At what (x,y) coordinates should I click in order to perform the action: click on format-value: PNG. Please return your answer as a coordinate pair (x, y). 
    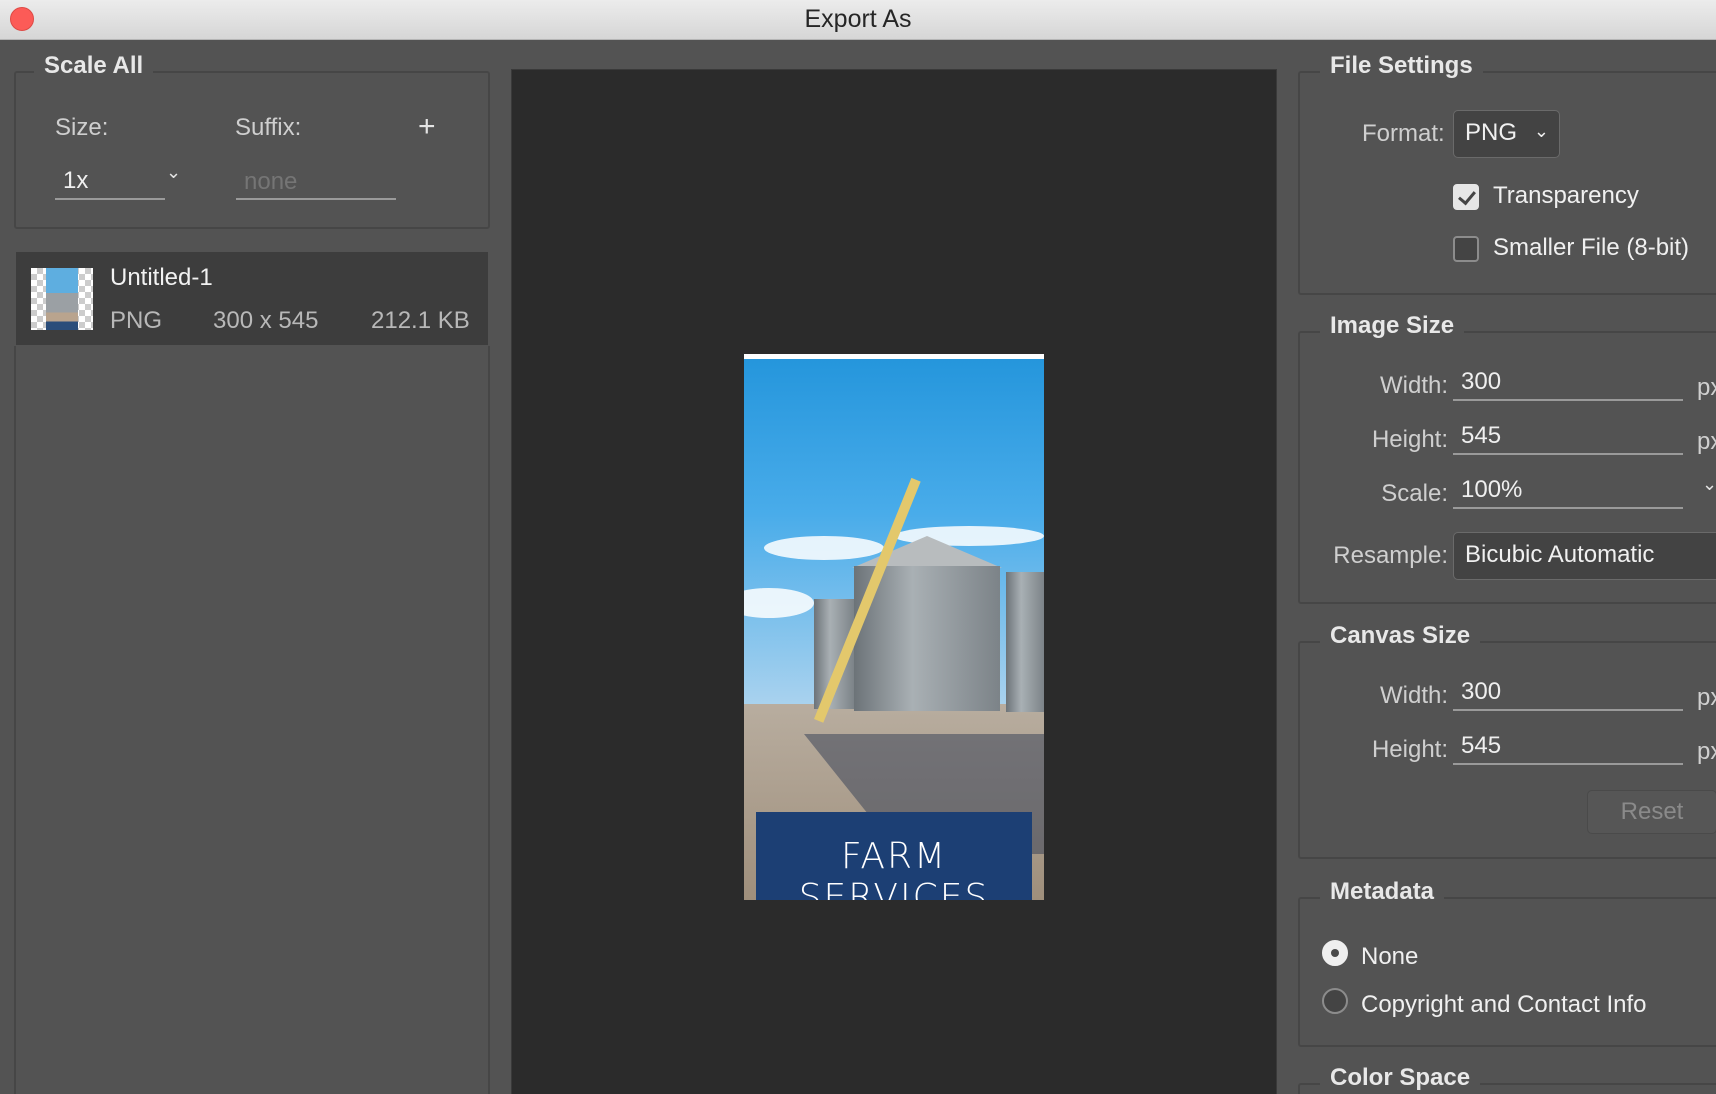
    Looking at the image, I should click on (1491, 132).